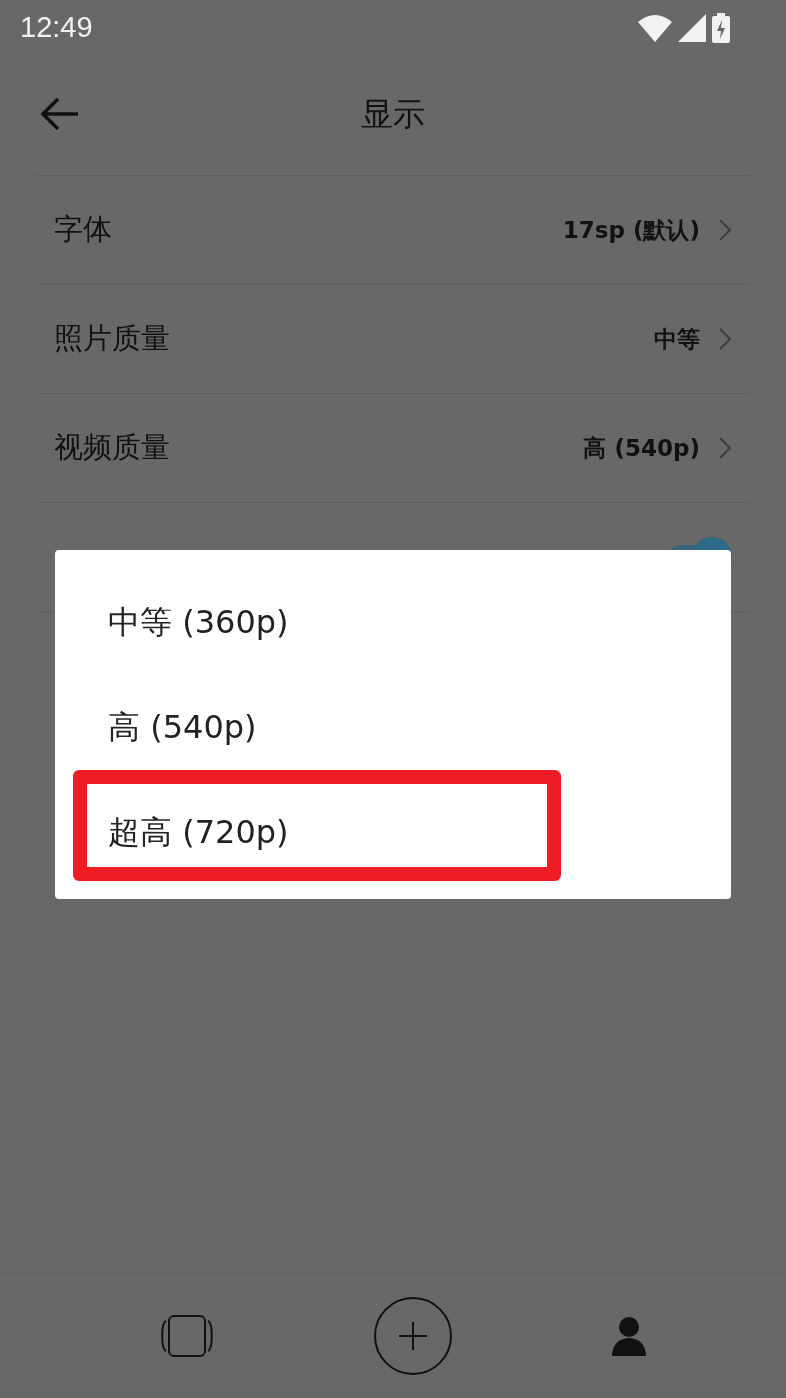  What do you see at coordinates (56, 27) in the screenshot?
I see `status-time: 12:49` at bounding box center [56, 27].